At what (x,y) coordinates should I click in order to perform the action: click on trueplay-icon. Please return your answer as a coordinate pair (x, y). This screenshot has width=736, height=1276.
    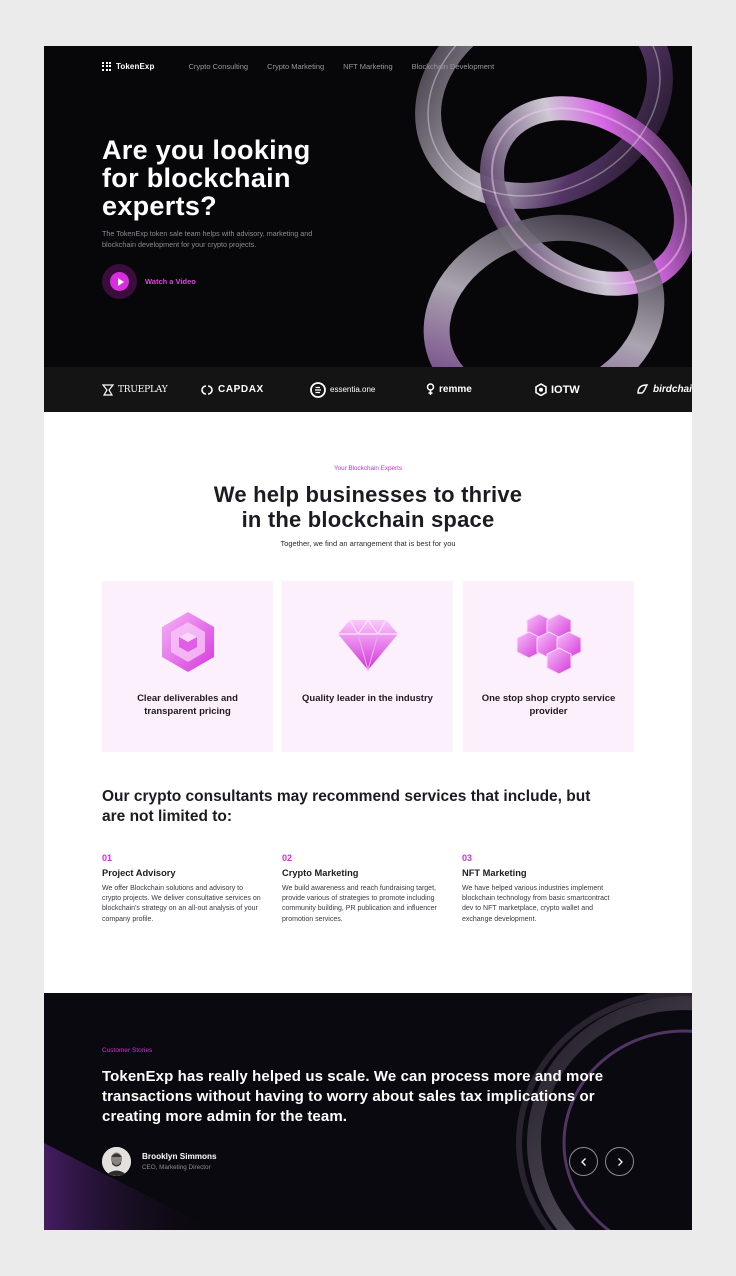
    Looking at the image, I should click on (108, 389).